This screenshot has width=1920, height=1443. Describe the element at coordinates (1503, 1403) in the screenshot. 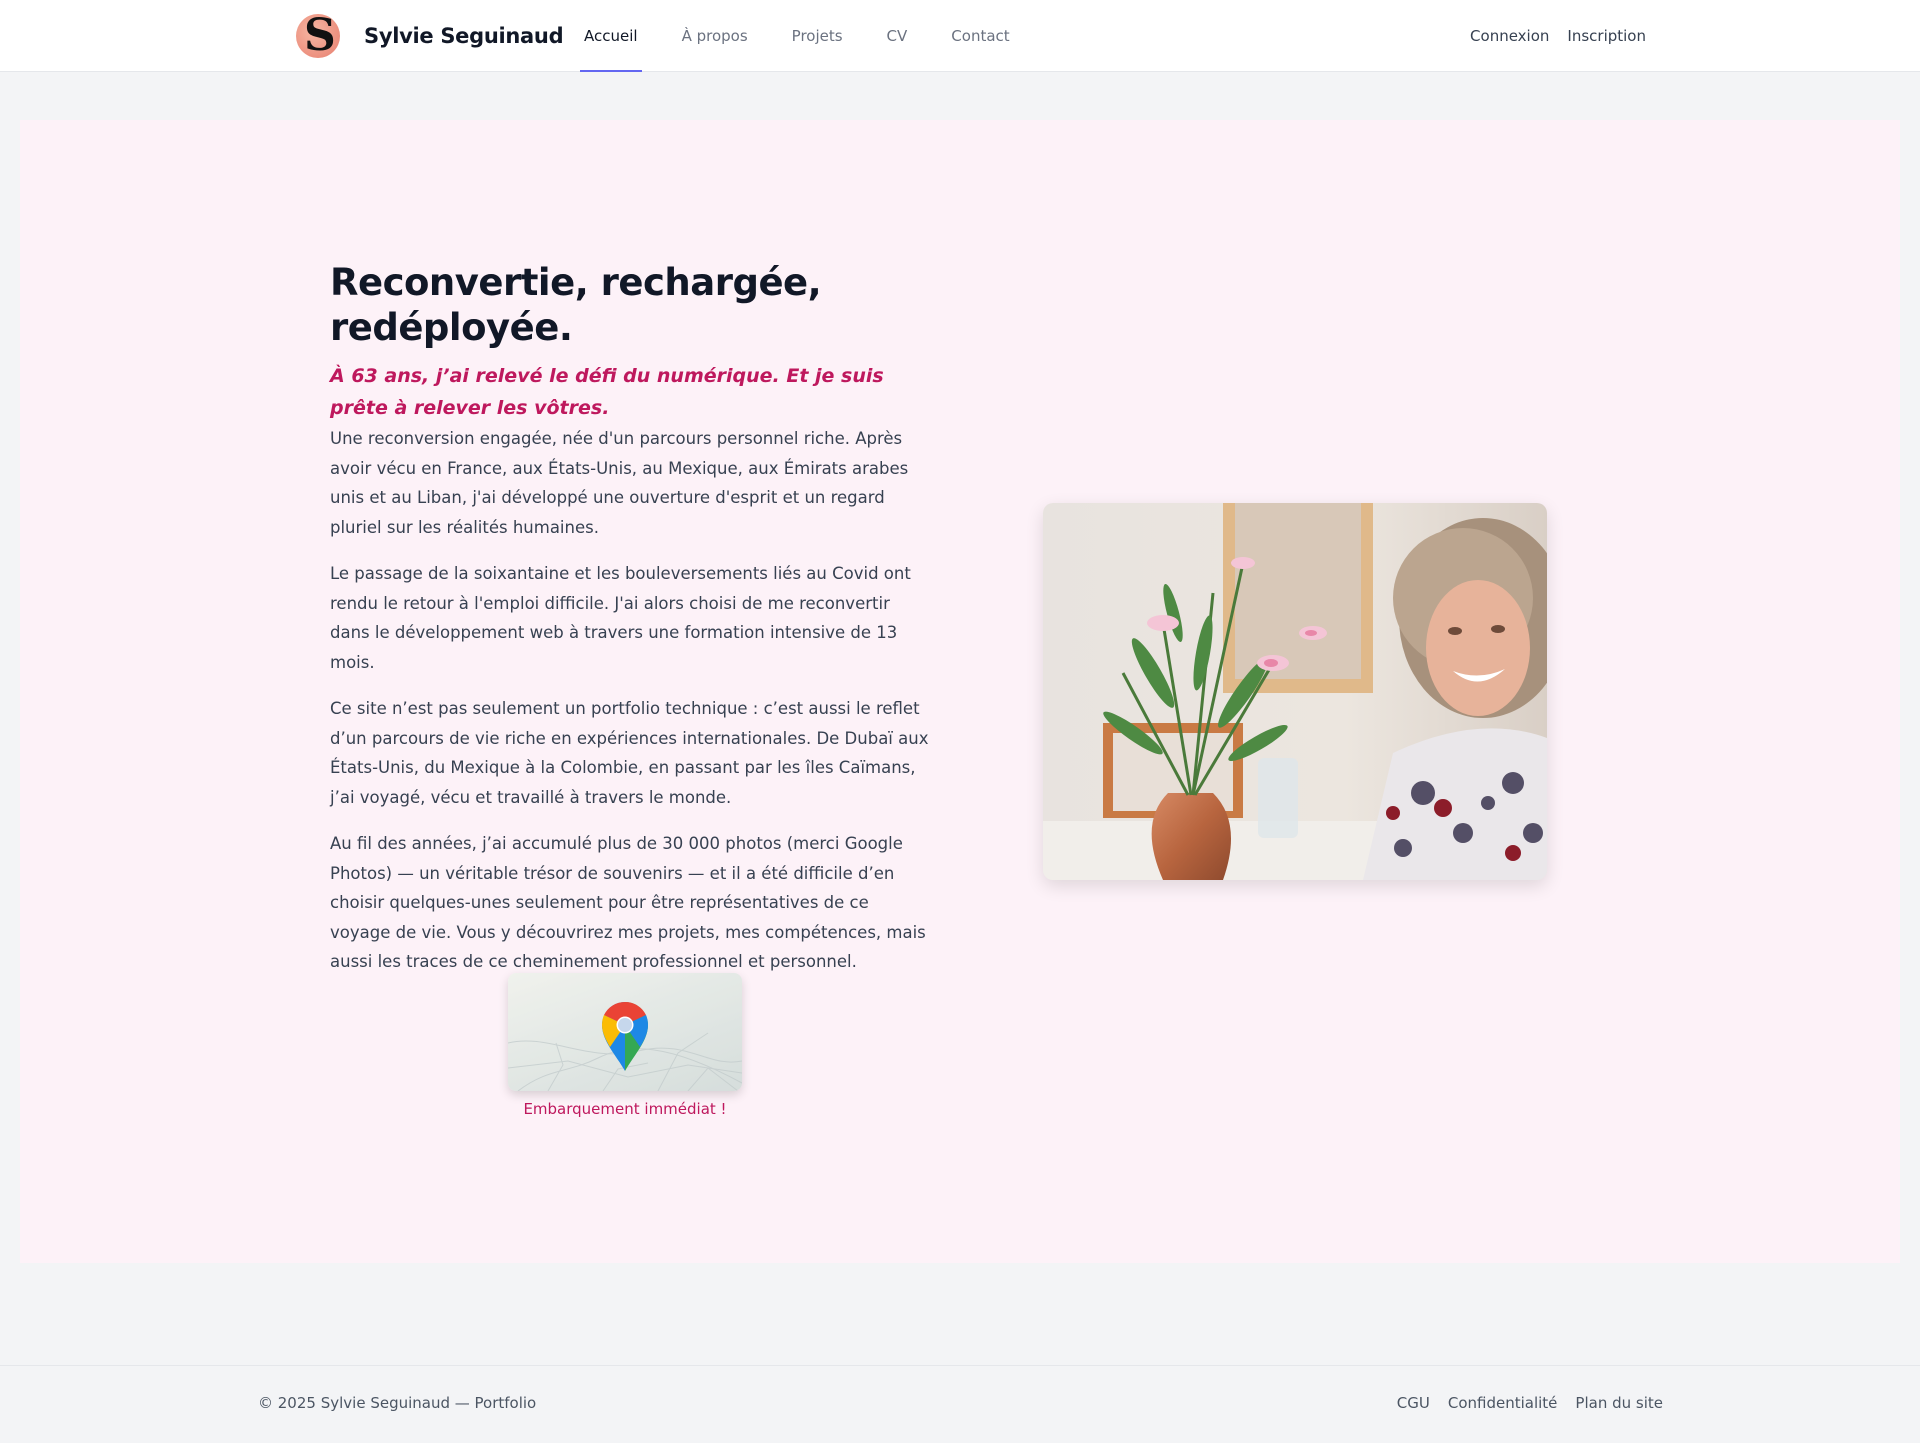

I see `footer-link-confidentialite: Confidentialité` at that location.